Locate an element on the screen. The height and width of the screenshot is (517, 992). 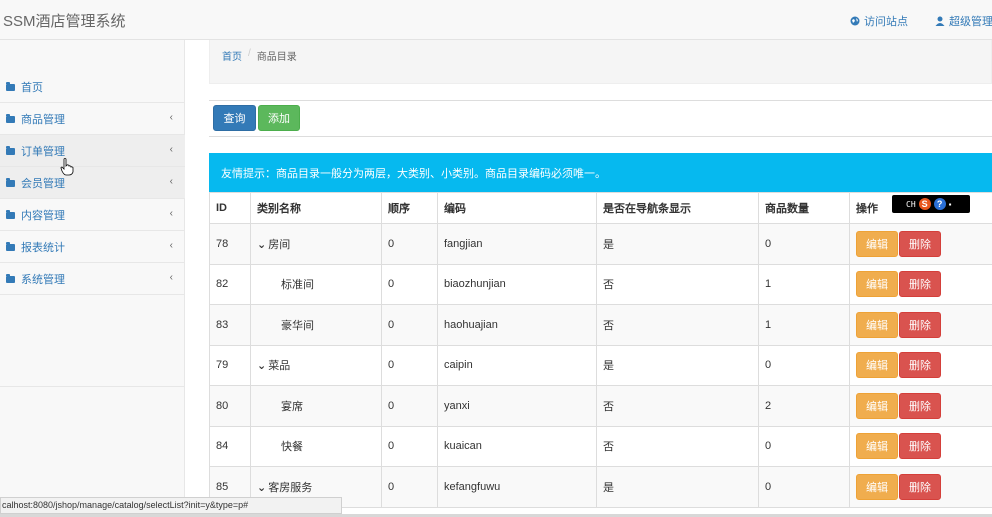
sidebar-item-home: 首页 is located at coordinates (92, 87).